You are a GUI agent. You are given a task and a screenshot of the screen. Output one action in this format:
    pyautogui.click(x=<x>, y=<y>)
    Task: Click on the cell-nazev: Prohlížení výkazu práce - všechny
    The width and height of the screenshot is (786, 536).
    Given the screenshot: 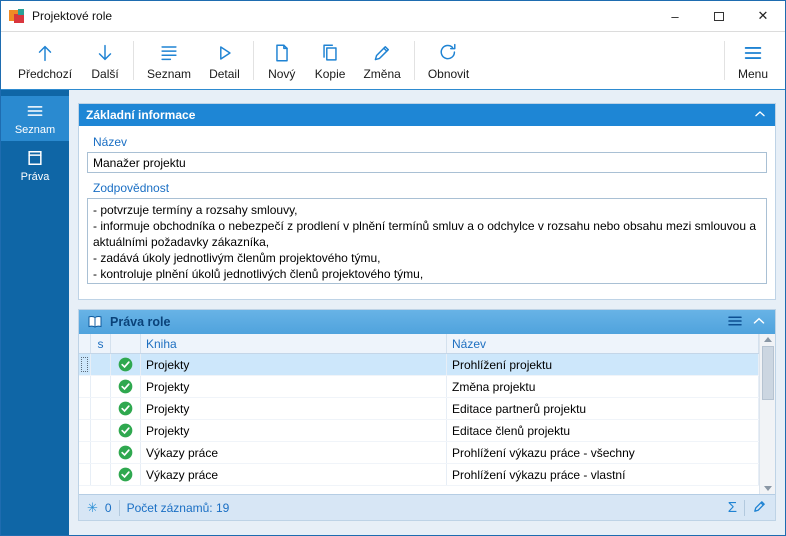 What is the action you would take?
    pyautogui.click(x=603, y=452)
    